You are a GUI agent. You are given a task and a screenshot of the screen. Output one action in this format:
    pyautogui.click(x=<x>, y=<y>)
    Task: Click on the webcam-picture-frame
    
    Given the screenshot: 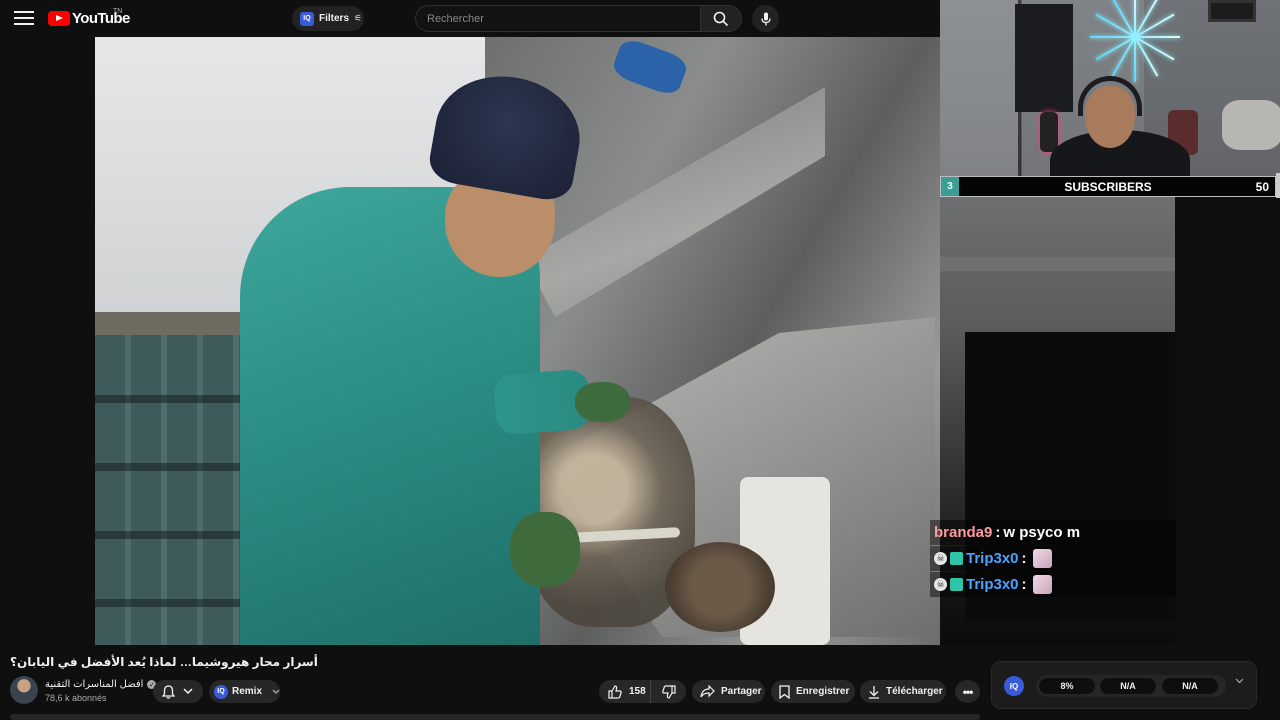 What is the action you would take?
    pyautogui.click(x=1232, y=11)
    